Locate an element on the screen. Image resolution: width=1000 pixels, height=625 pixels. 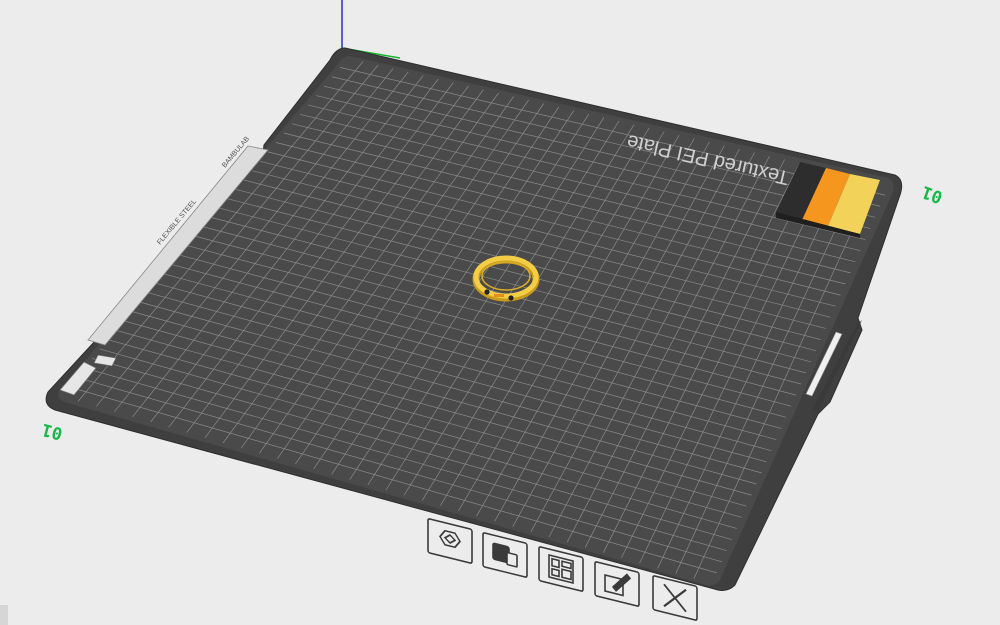
arrange-button is located at coordinates (561, 569).